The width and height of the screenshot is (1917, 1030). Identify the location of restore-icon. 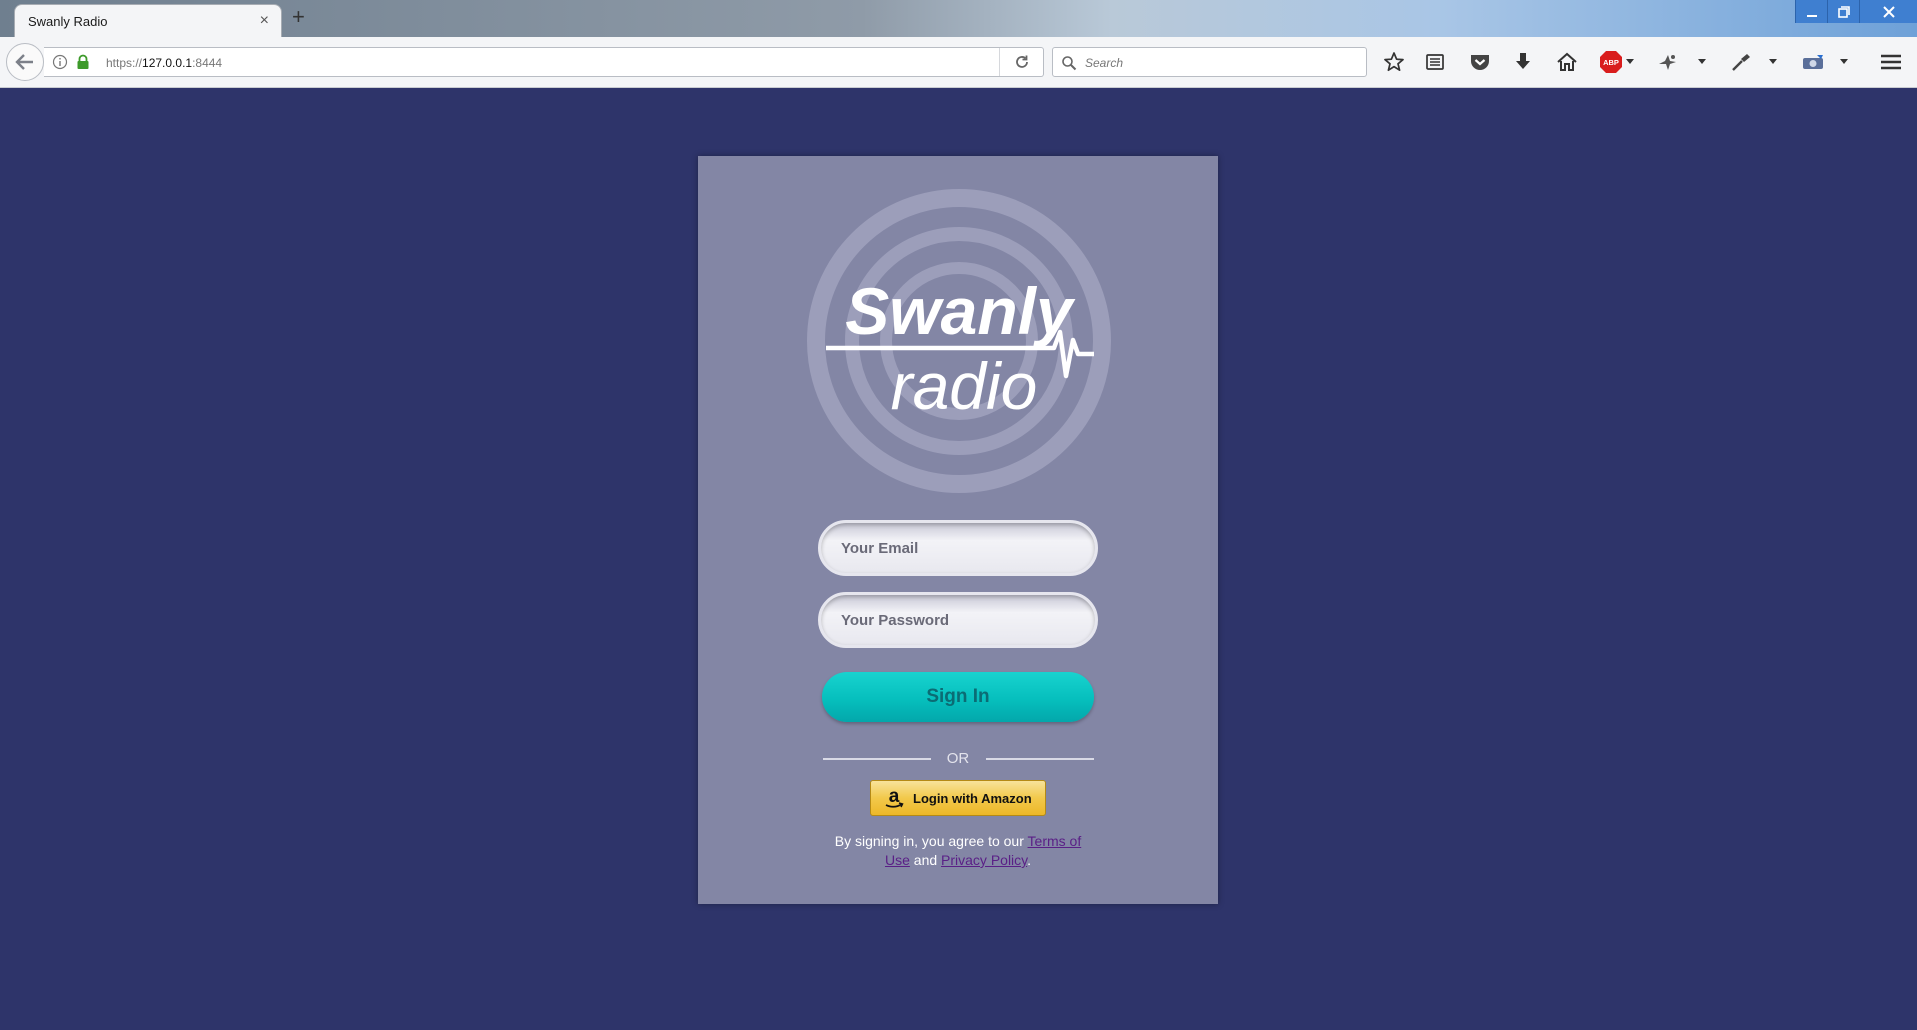
(1843, 11).